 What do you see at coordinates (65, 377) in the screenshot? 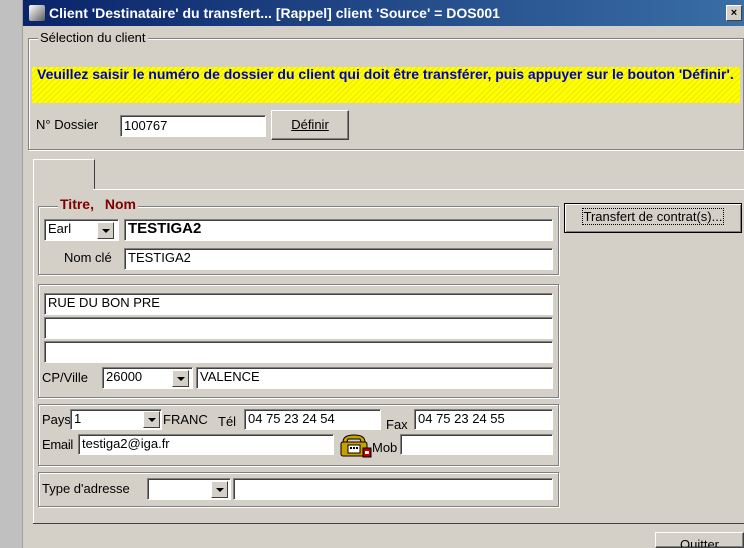
I see `cpville-label: CP/Ville` at bounding box center [65, 377].